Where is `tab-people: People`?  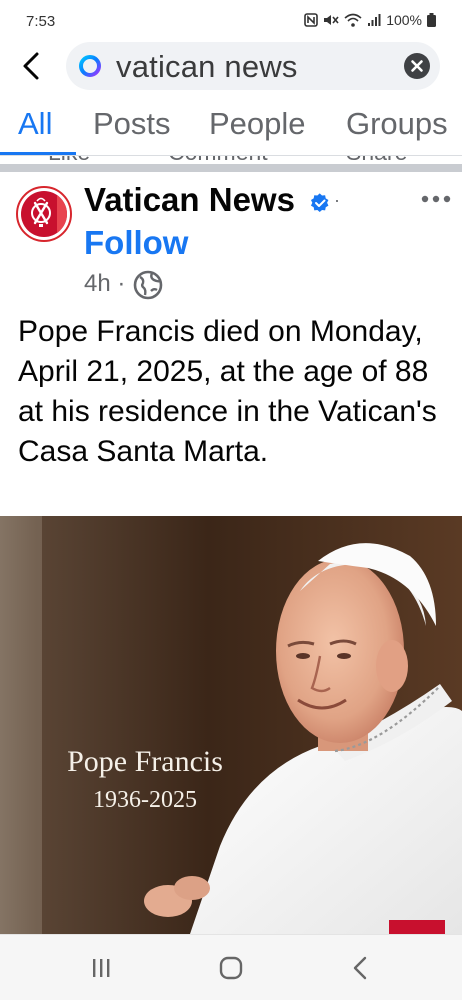
tab-people: People is located at coordinates (257, 124).